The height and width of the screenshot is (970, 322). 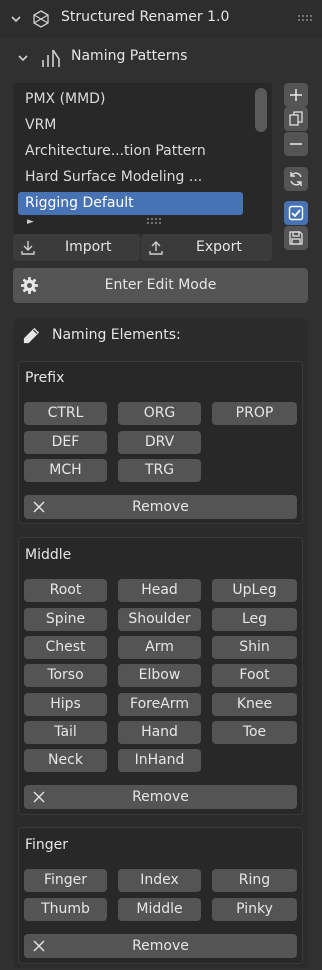 I want to click on prefix-title: Prefix, so click(x=45, y=378).